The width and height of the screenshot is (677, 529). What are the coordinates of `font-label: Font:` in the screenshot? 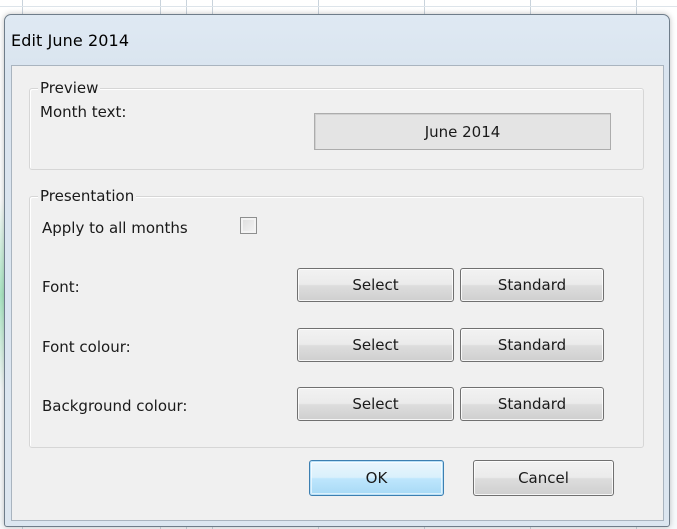 It's located at (61, 287).